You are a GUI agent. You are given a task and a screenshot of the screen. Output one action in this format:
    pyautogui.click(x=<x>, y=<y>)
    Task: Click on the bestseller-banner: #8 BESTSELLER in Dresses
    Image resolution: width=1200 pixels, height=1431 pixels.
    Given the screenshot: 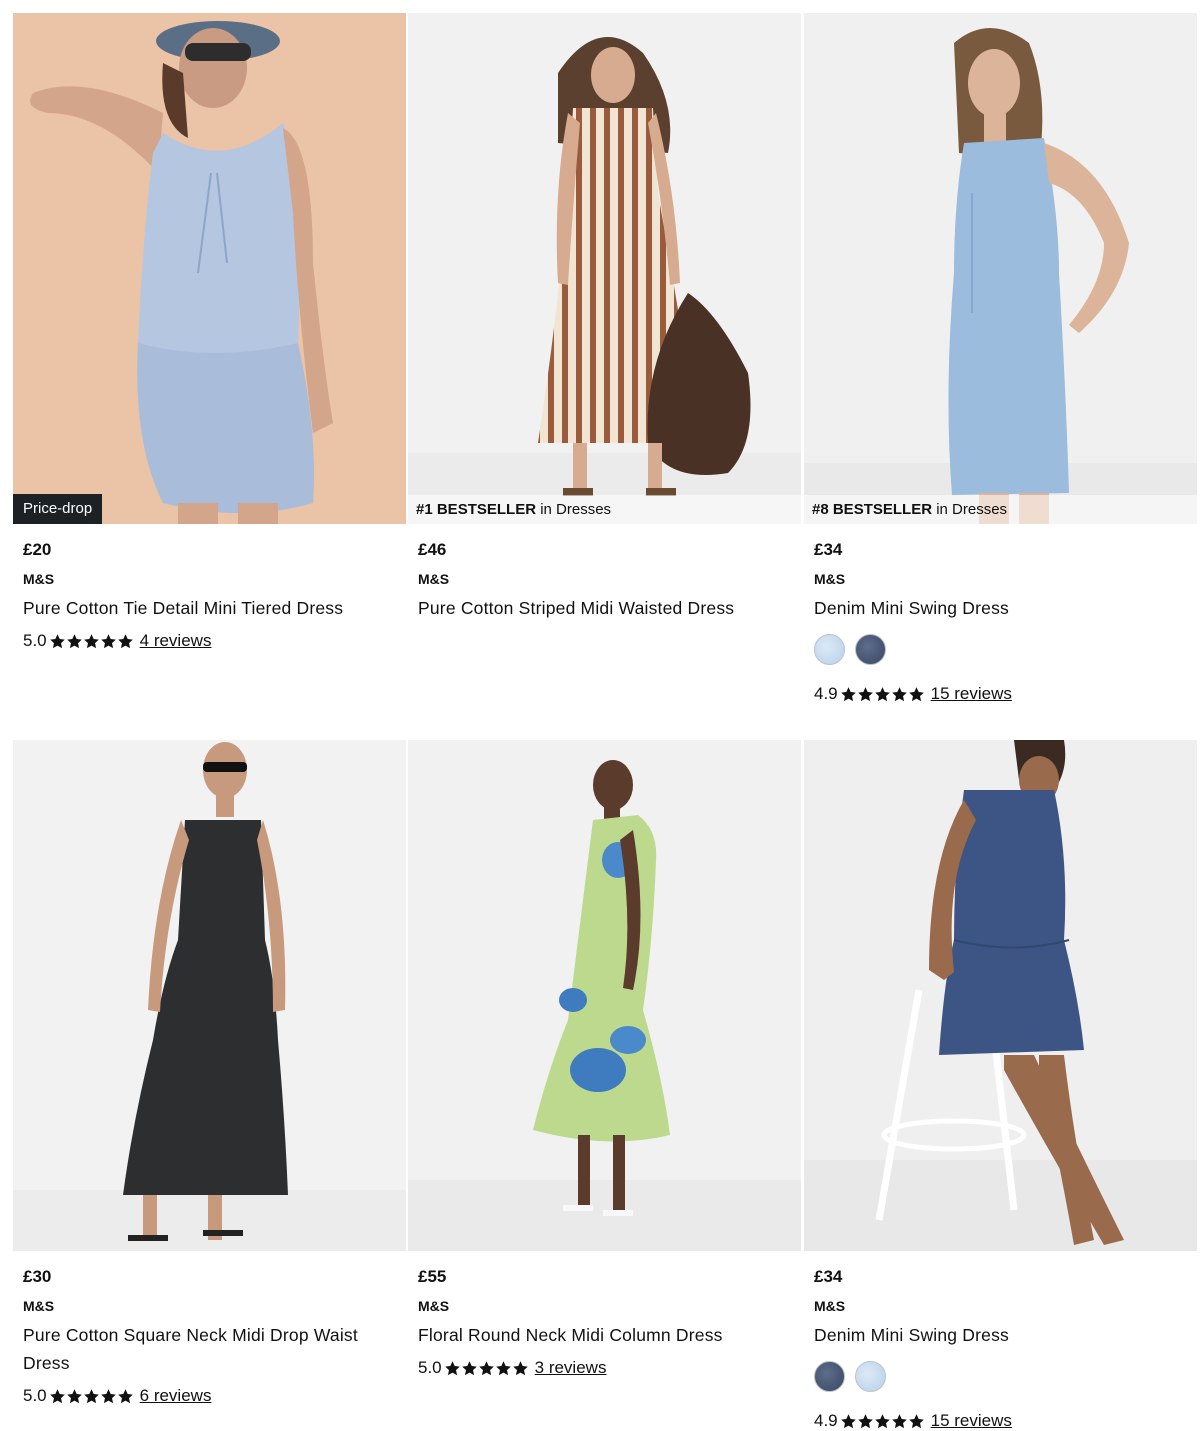 What is the action you would take?
    pyautogui.click(x=1000, y=509)
    